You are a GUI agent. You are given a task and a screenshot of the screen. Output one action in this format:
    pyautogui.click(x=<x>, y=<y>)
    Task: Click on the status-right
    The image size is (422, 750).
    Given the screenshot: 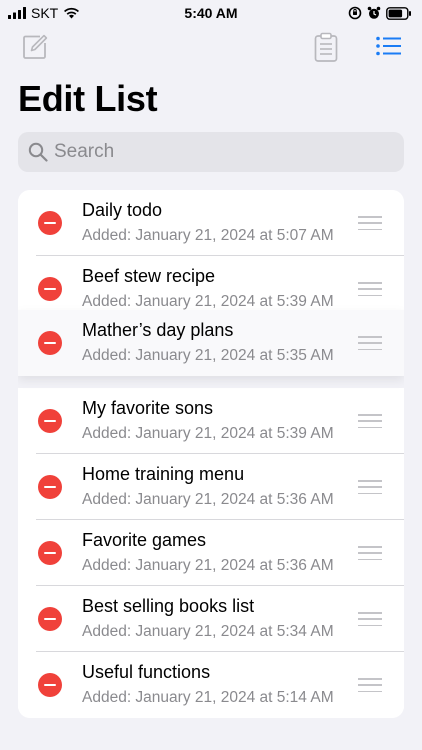 What is the action you would take?
    pyautogui.click(x=380, y=13)
    